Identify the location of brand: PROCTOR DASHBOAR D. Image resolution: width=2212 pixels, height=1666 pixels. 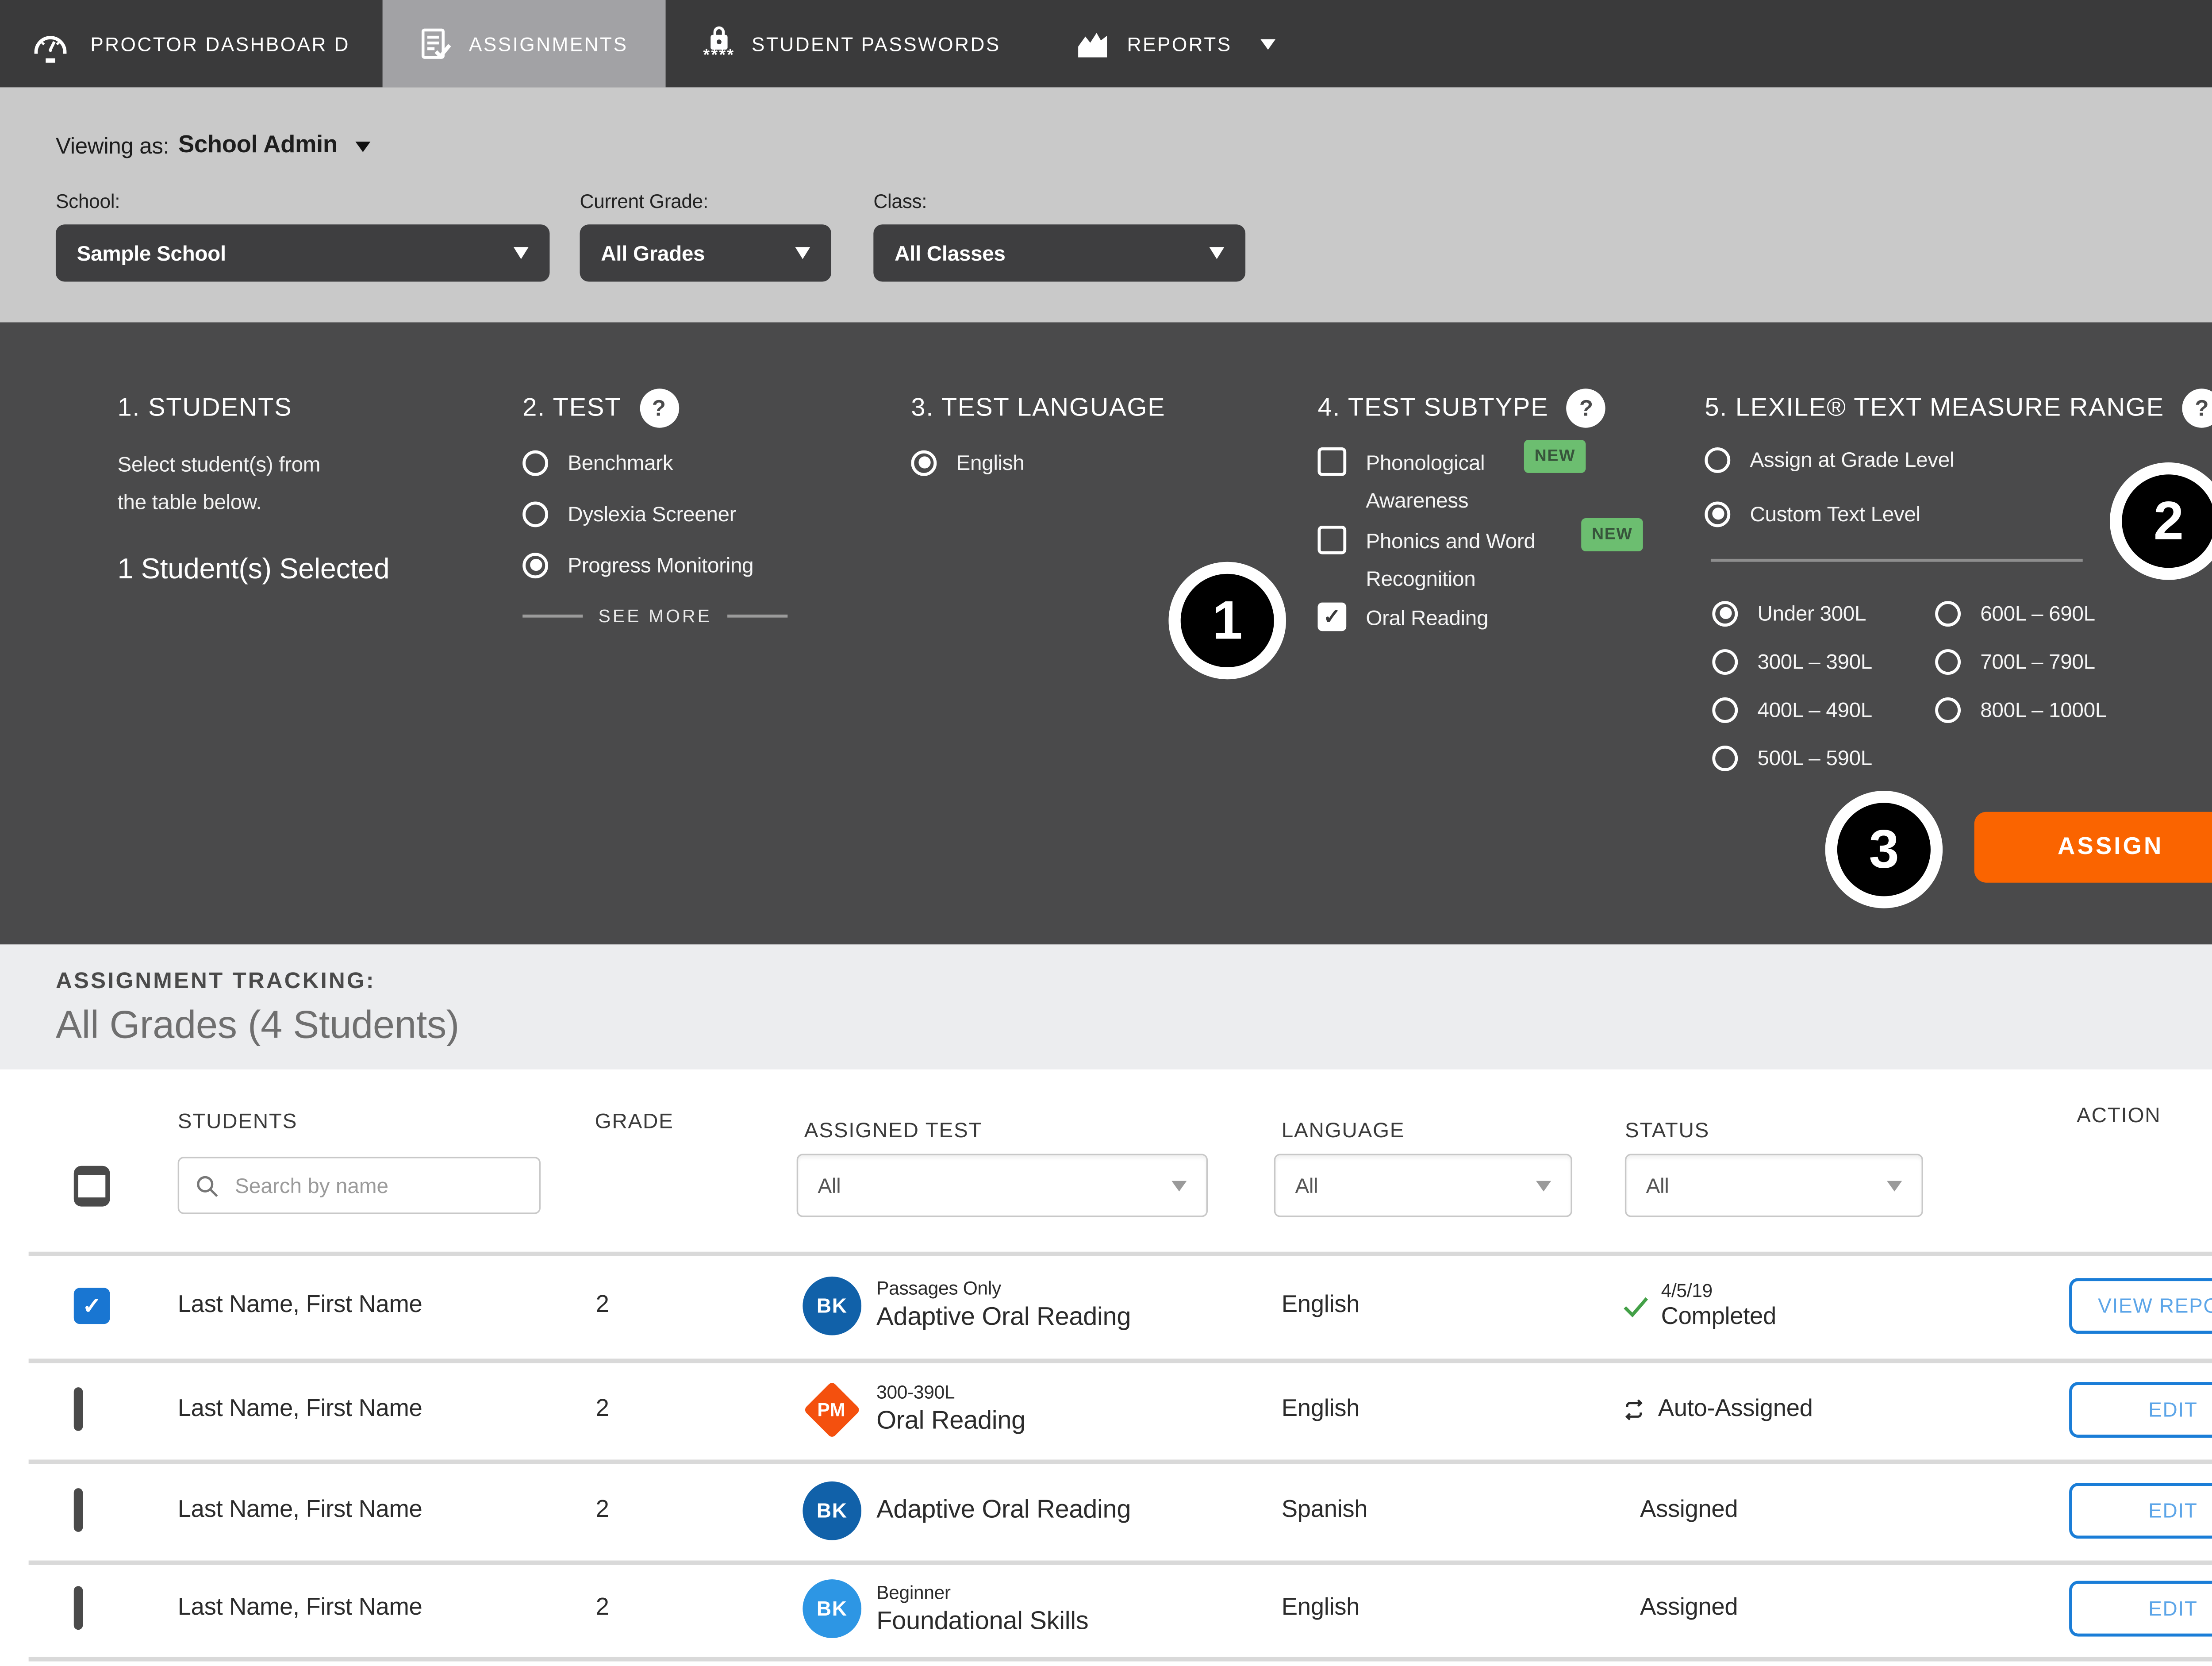
(191, 43).